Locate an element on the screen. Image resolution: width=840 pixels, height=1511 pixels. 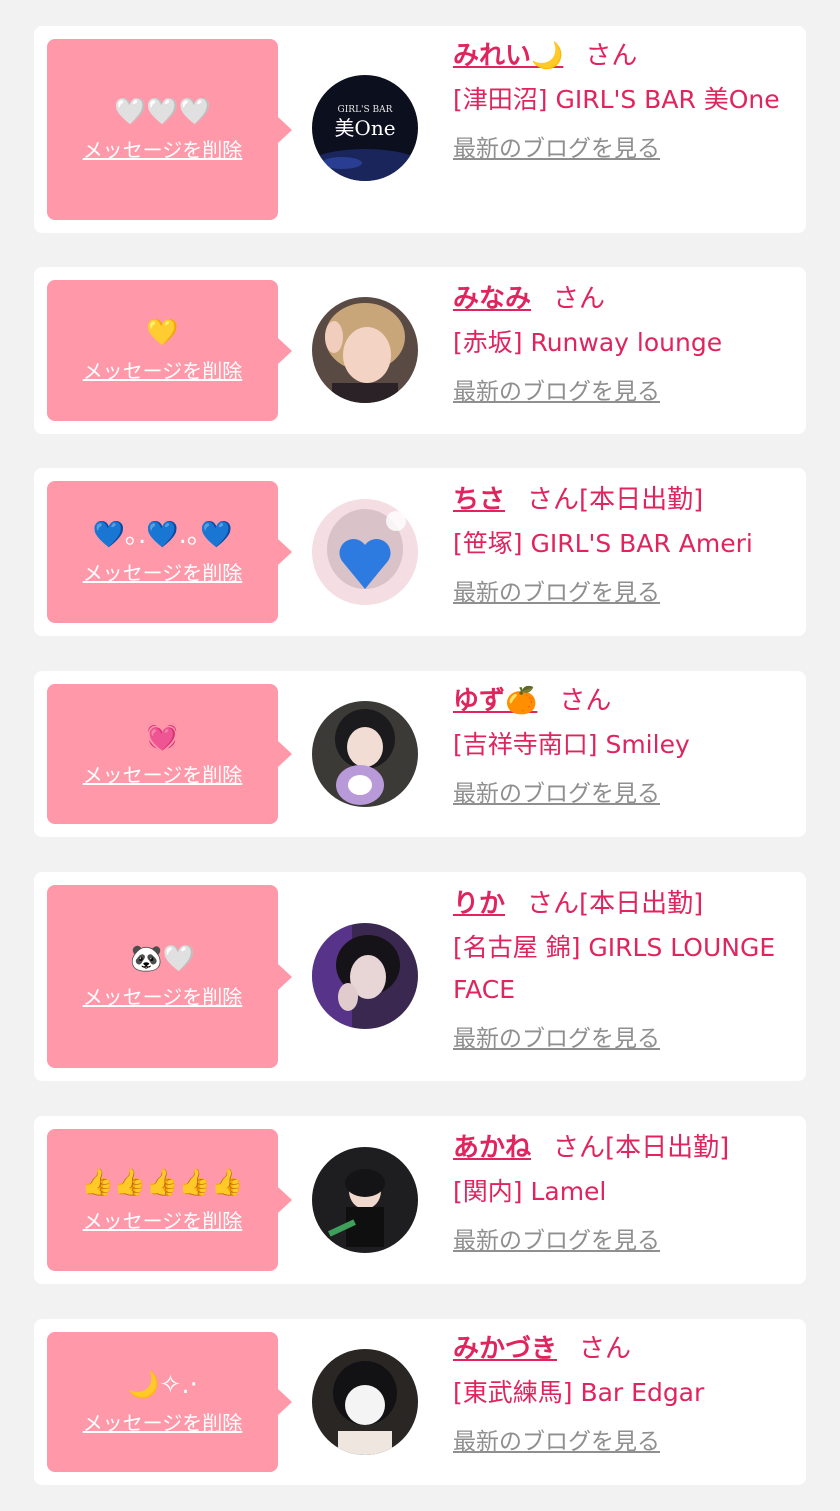
card-info: みなみ さん [赤坂] Runway lounge 最新のブログを見る is located at coordinates (622, 344).